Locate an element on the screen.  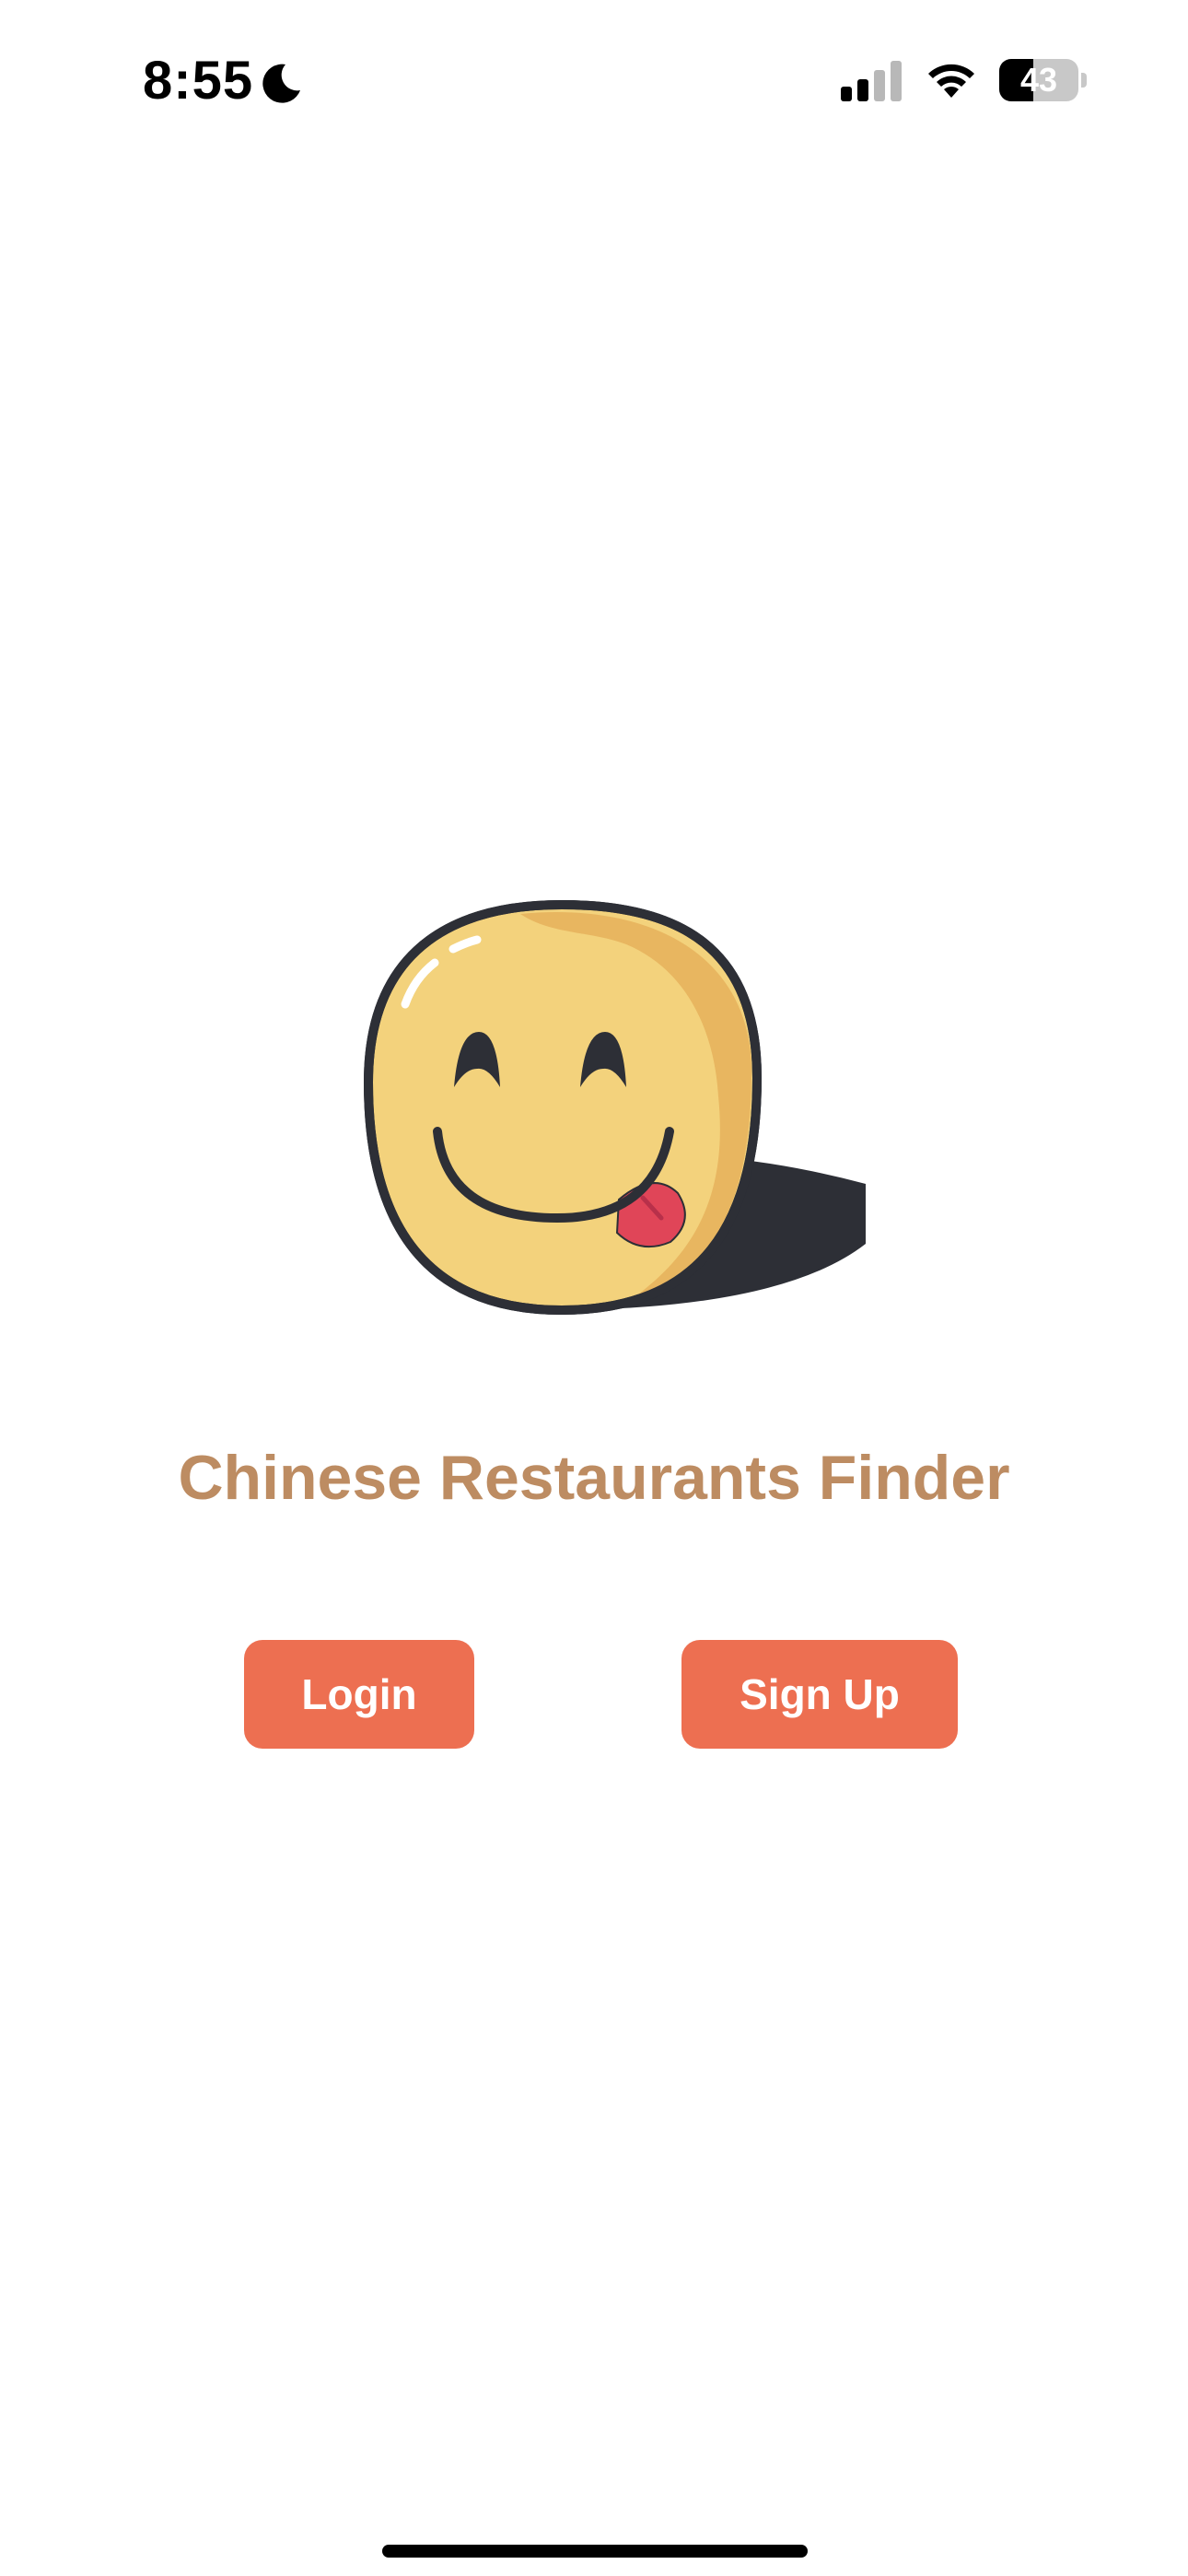
battery-level: 43 is located at coordinates (1038, 80).